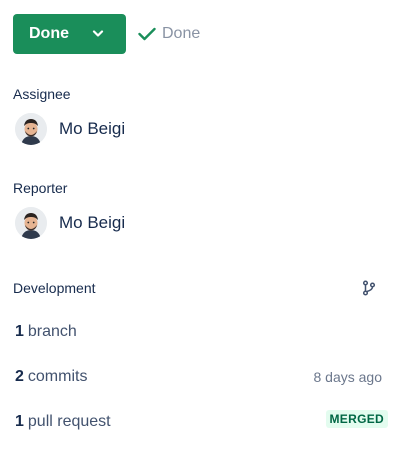 Image resolution: width=405 pixels, height=463 pixels. Describe the element at coordinates (181, 33) in the screenshot. I see `resolution-label: Done` at that location.